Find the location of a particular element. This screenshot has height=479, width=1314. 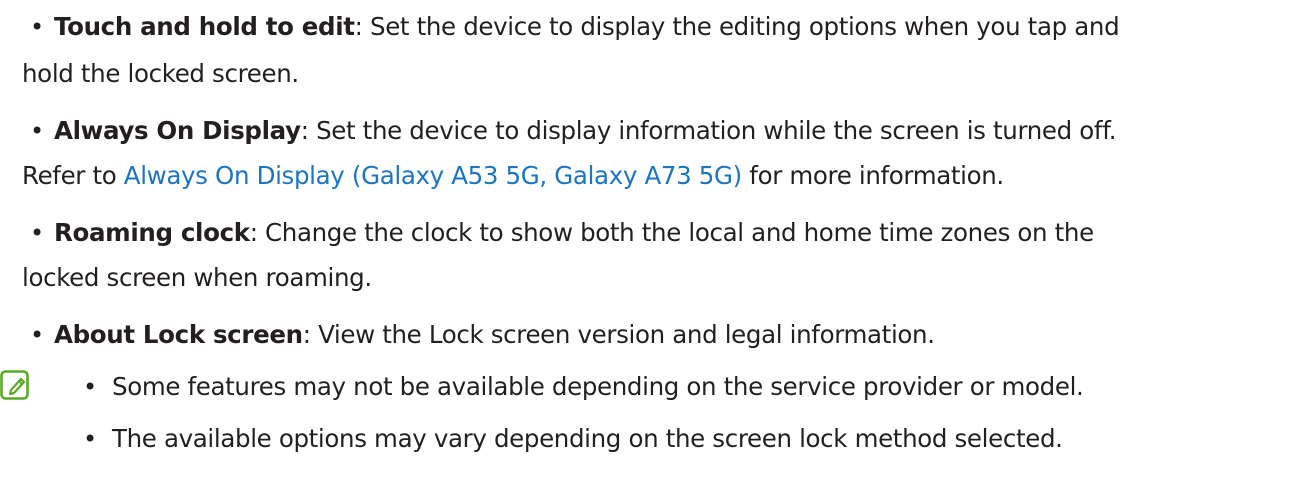

item-text-line2: hold the locked screen. is located at coordinates (160, 73).